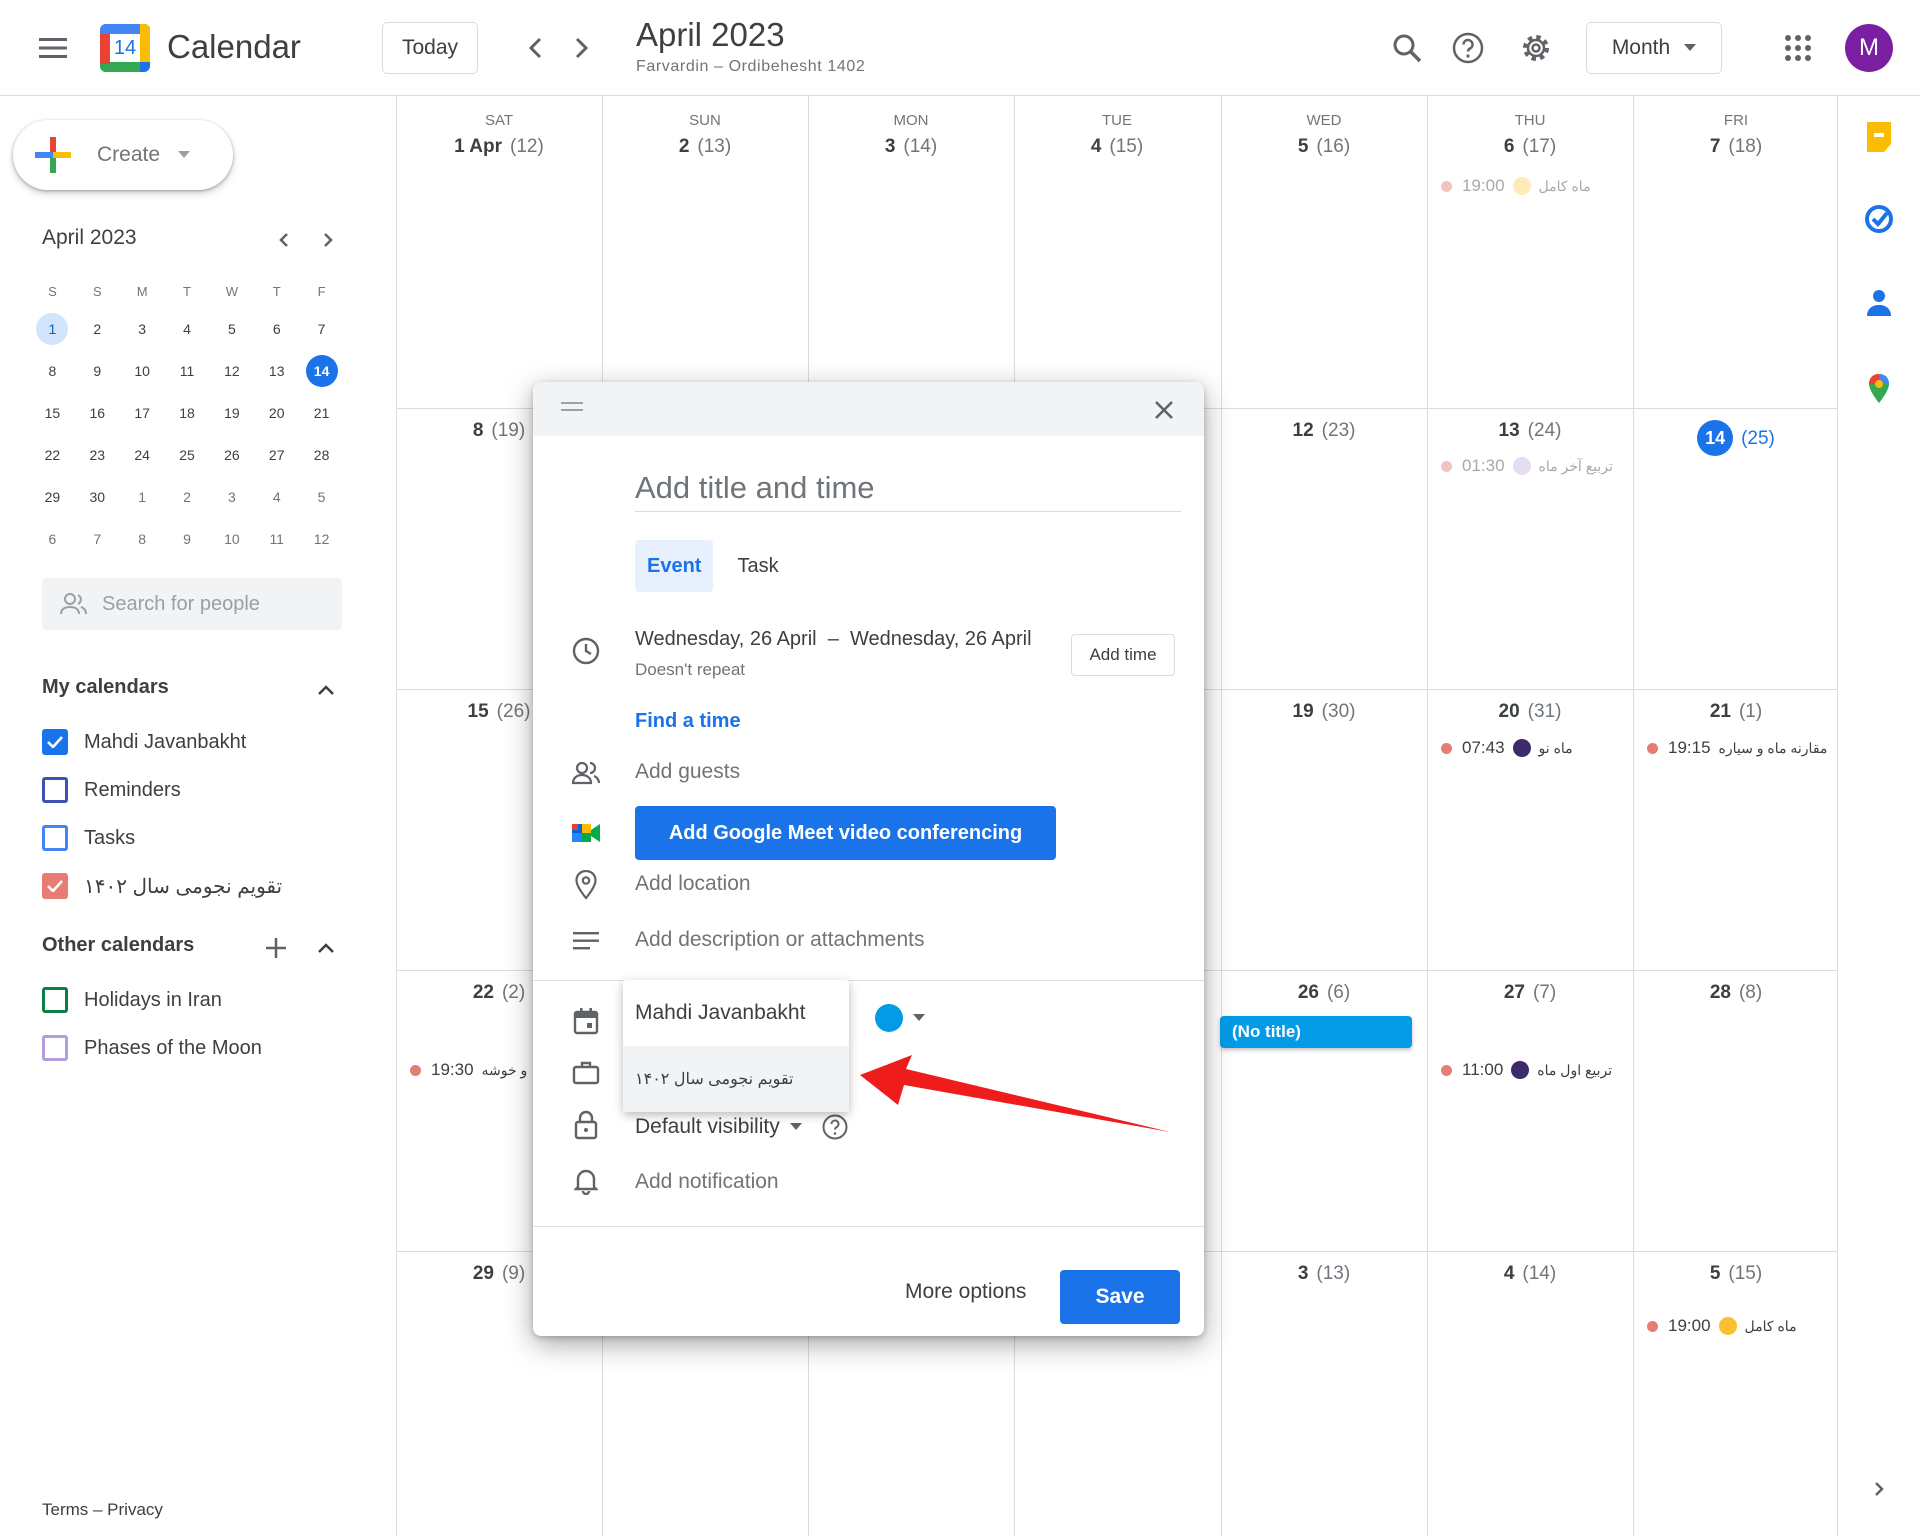  What do you see at coordinates (111, 790) in the screenshot?
I see `calendar-list-item: Reminders` at bounding box center [111, 790].